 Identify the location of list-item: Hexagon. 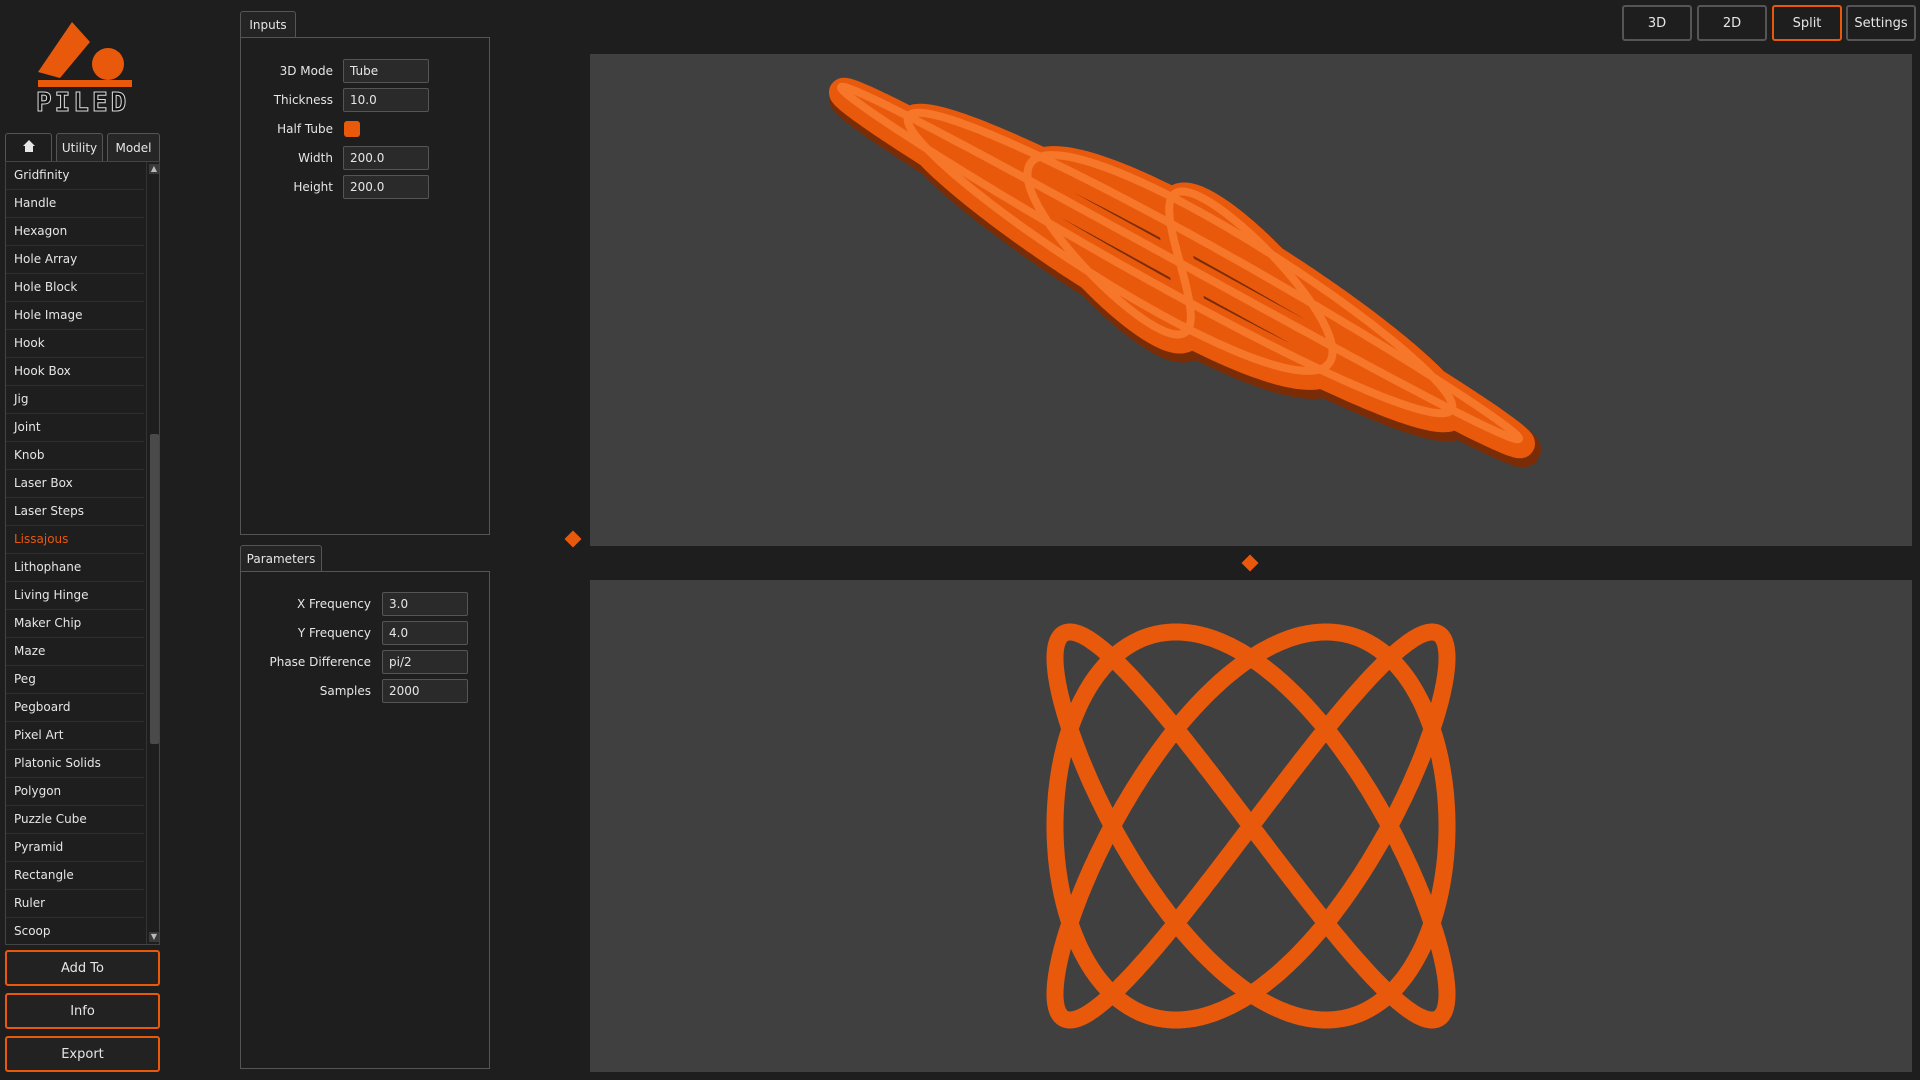
(75, 232).